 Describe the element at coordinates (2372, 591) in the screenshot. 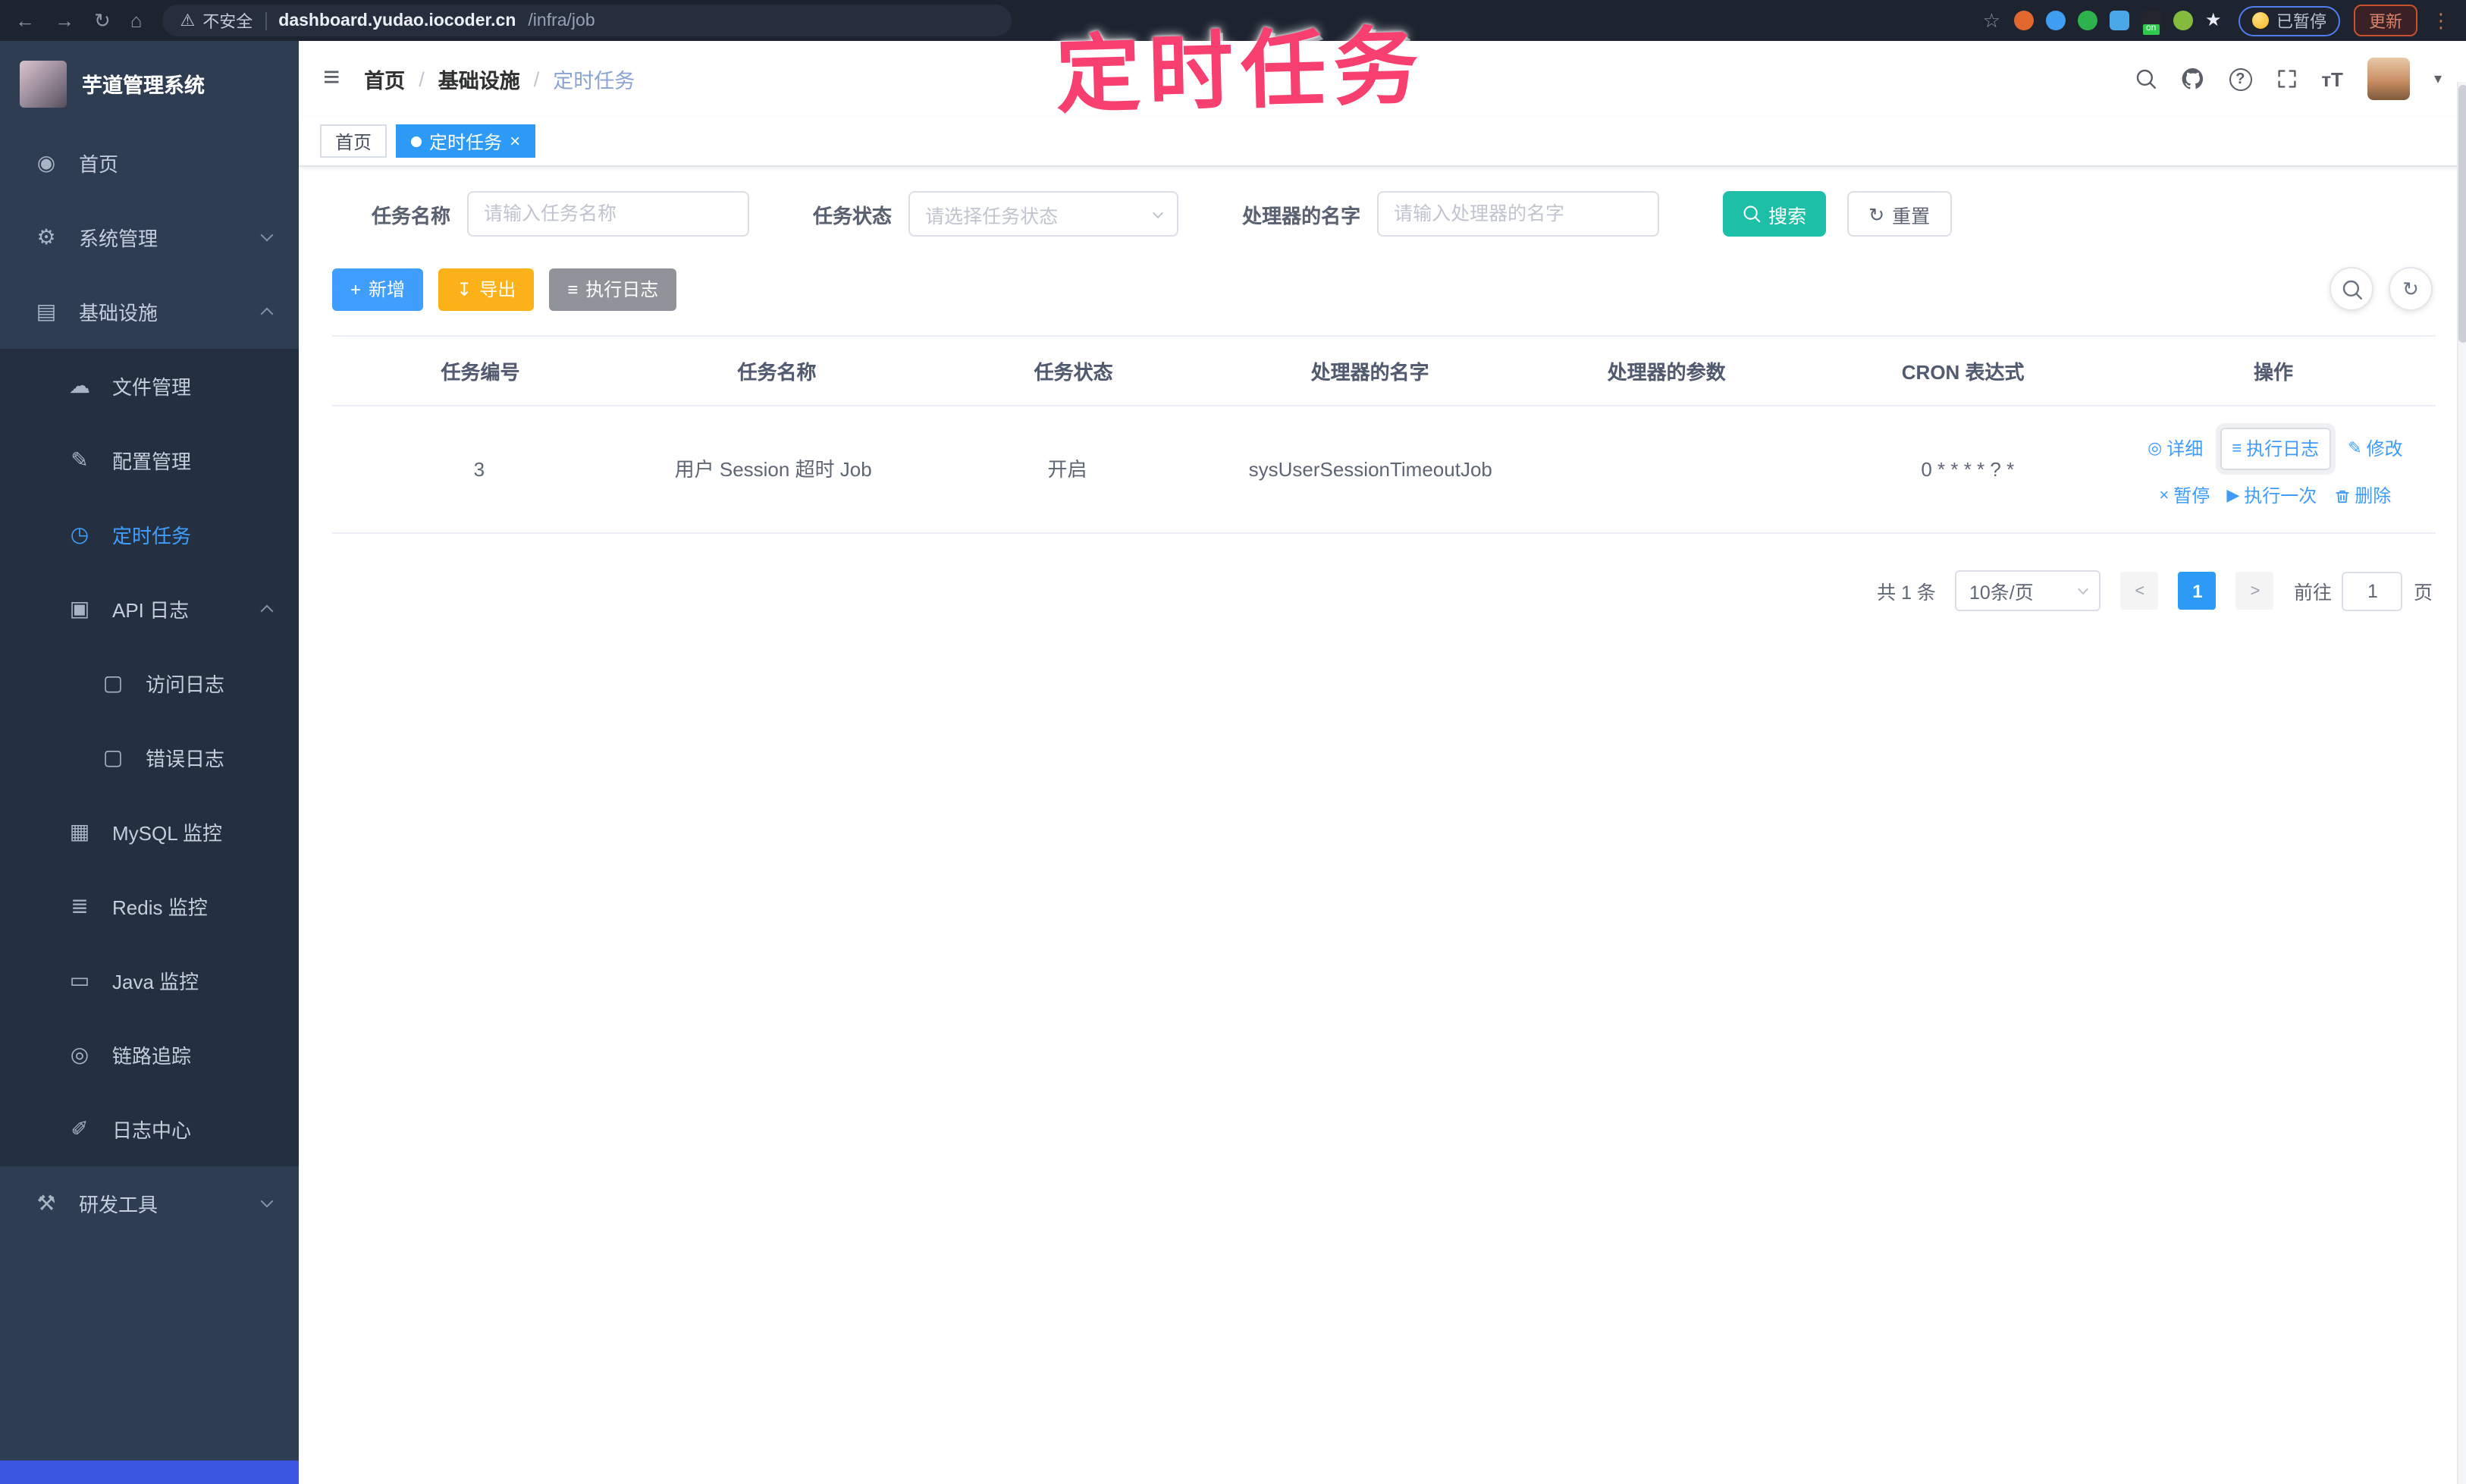

I see `goto-page-input` at that location.